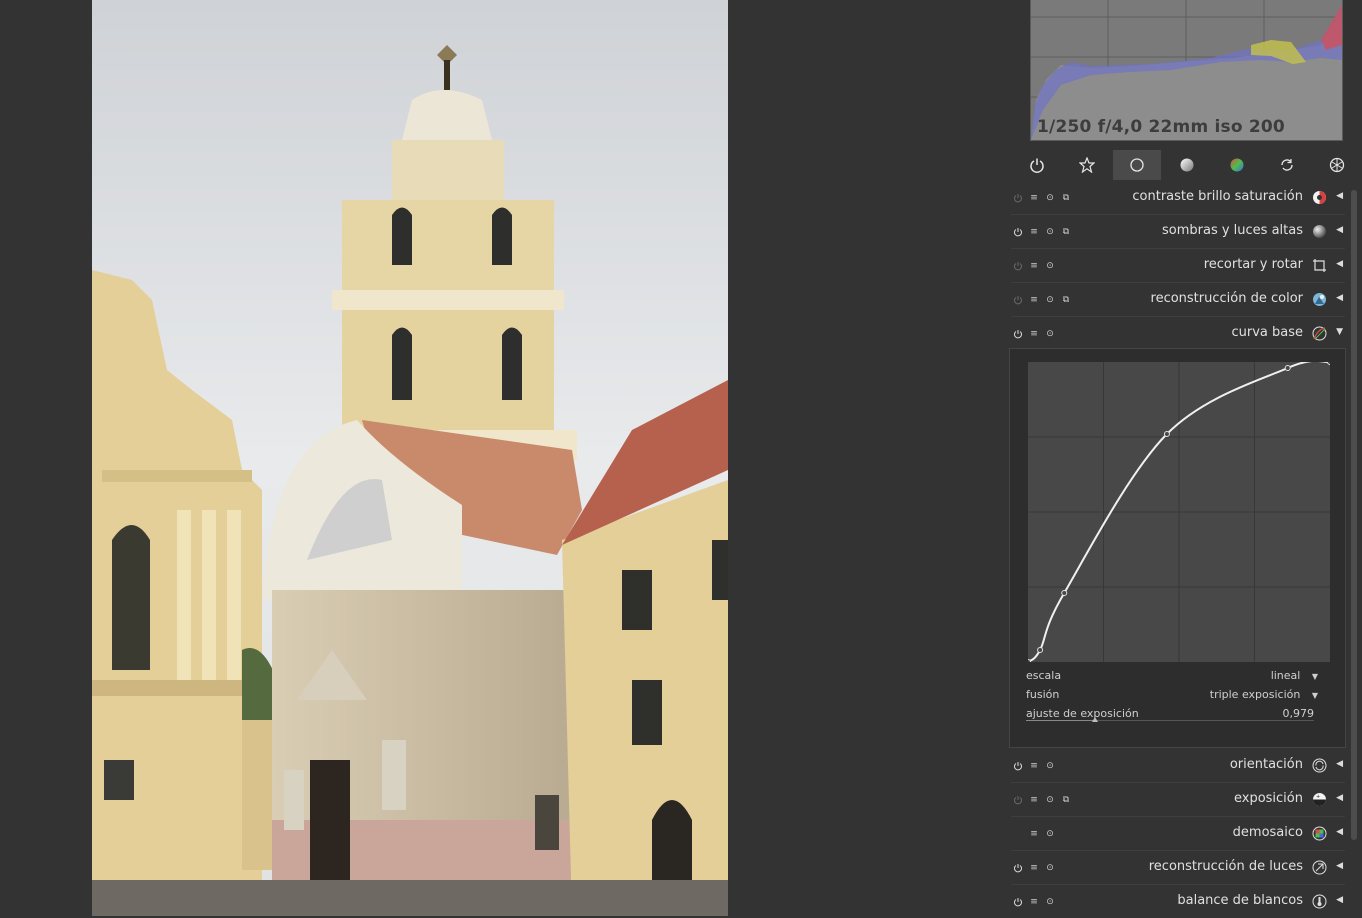  I want to click on group-power-button, so click(1037, 165).